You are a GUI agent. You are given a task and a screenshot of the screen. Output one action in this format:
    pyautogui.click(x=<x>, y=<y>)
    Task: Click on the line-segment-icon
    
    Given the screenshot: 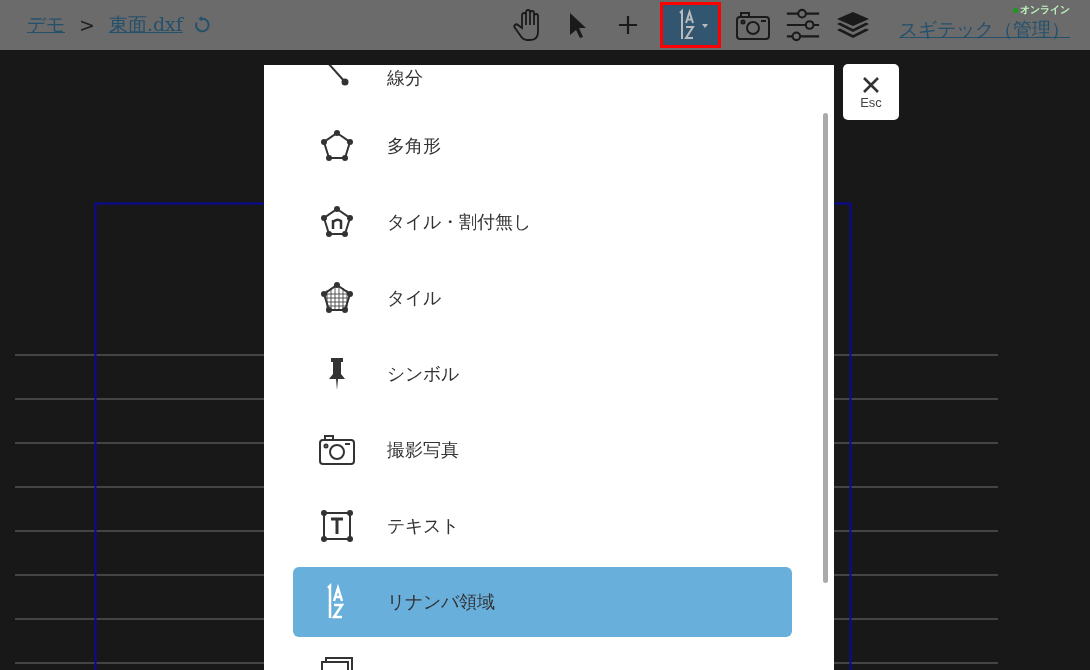 What is the action you would take?
    pyautogui.click(x=337, y=75)
    